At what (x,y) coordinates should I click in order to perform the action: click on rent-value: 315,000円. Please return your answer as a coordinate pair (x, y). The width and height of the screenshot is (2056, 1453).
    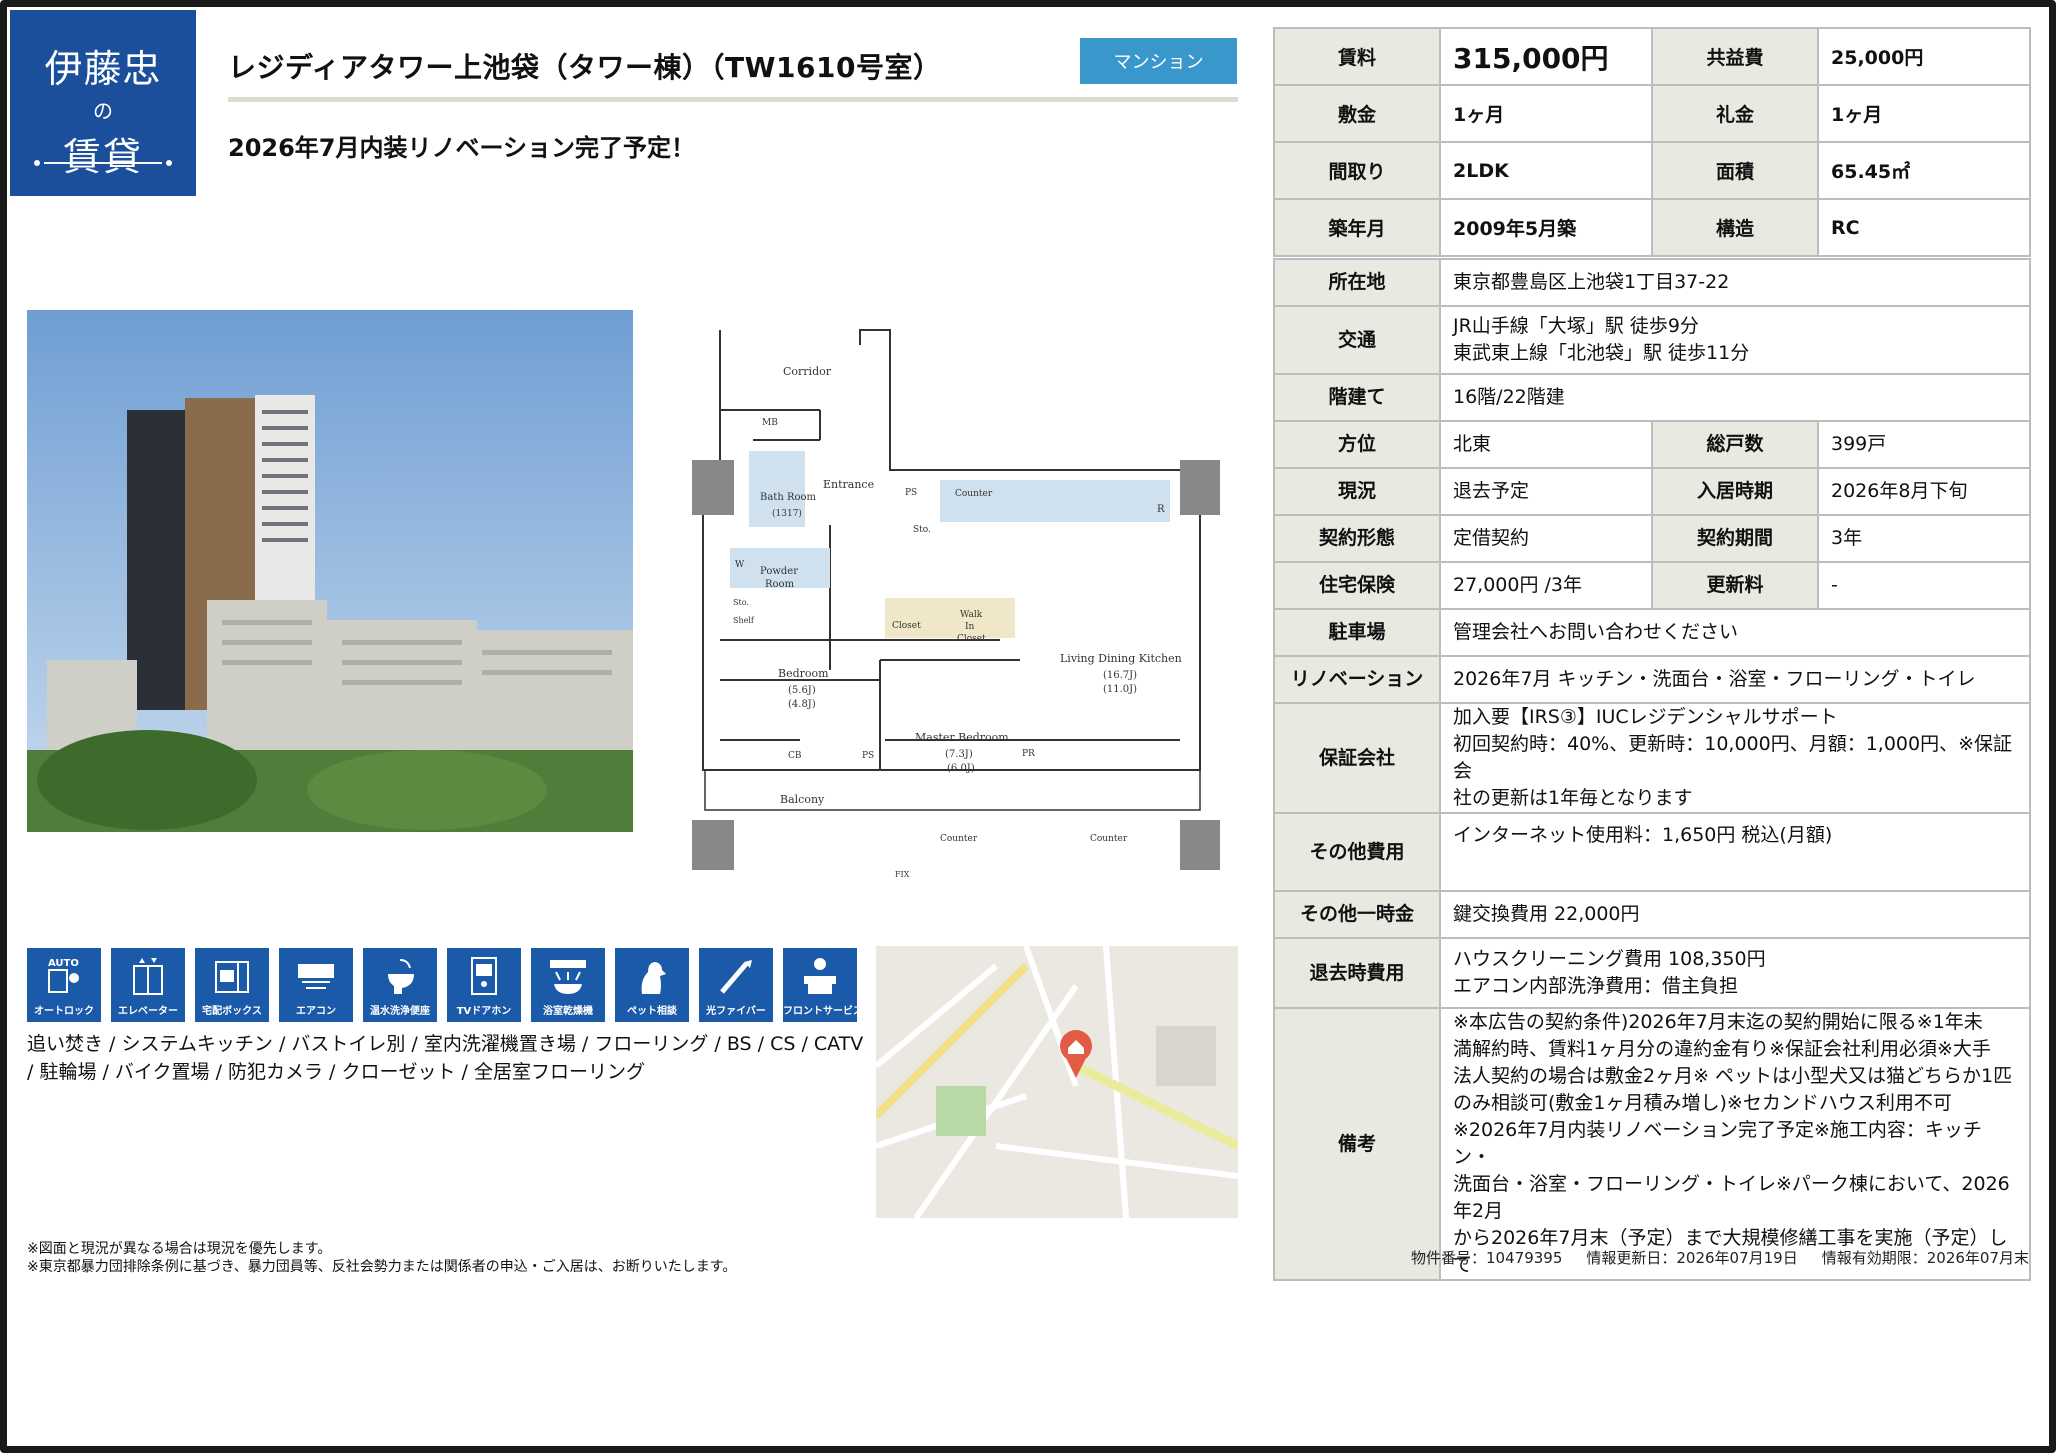
    Looking at the image, I should click on (1546, 56).